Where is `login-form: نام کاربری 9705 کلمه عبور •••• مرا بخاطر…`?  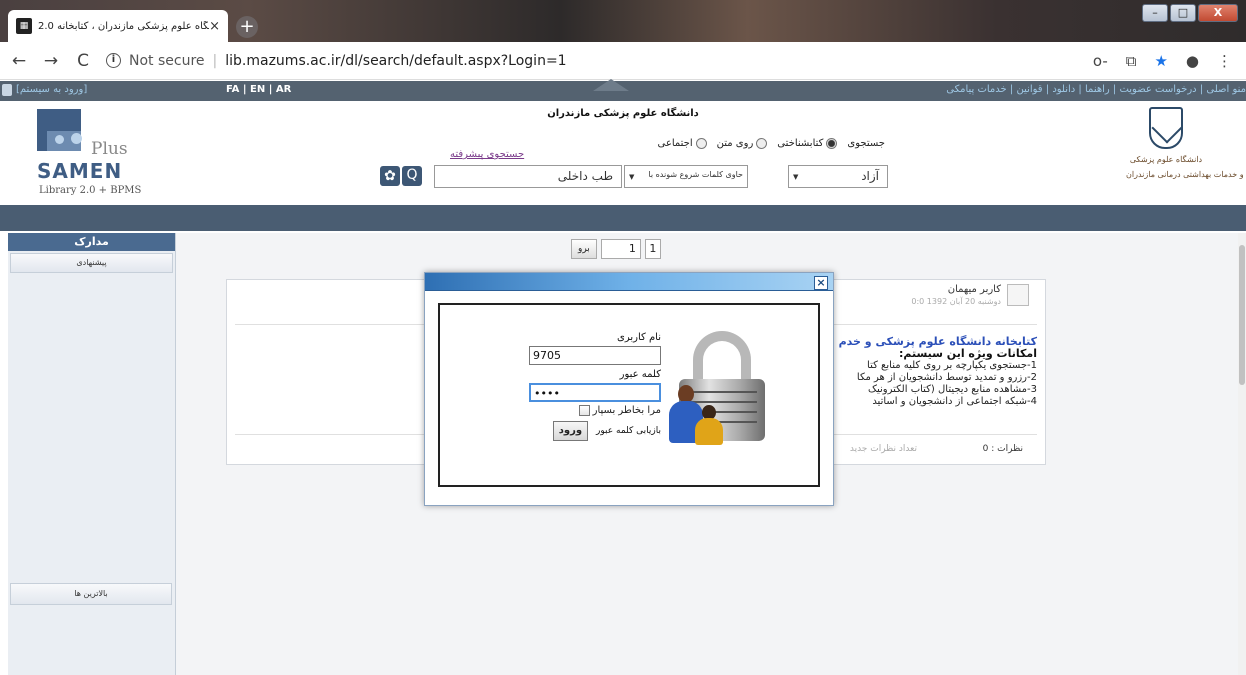 login-form: نام کاربری 9705 کلمه عبور •••• مرا بخاطر… is located at coordinates (593, 386).